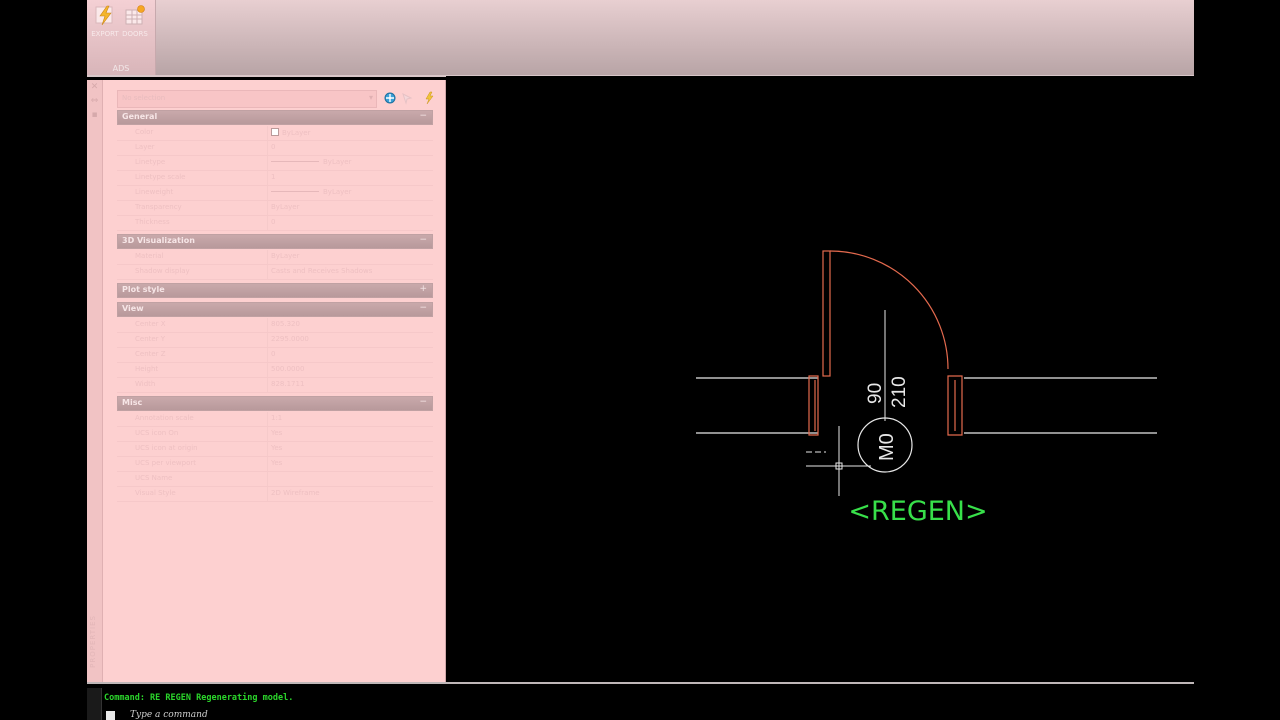  I want to click on door-frame-right, so click(955, 405).